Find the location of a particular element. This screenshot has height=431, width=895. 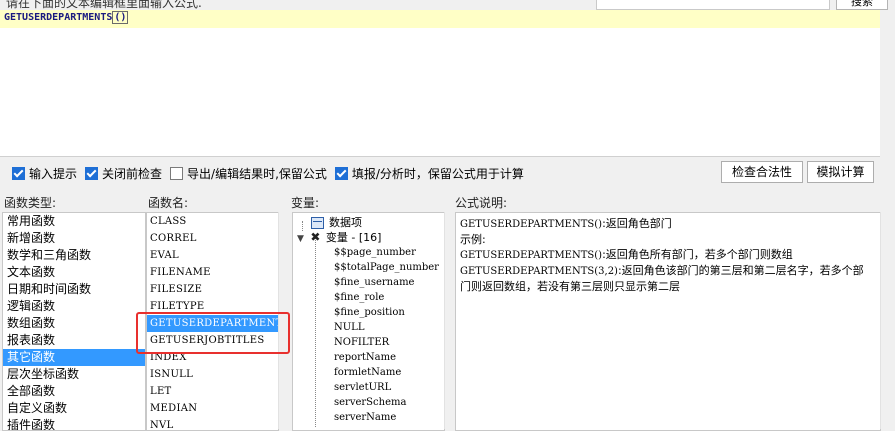

options-row: 输入提示 关闭前检查 导出/编辑结果时,保留公式 填报/分析时，保留公式用于计算 is located at coordinates (272, 173).